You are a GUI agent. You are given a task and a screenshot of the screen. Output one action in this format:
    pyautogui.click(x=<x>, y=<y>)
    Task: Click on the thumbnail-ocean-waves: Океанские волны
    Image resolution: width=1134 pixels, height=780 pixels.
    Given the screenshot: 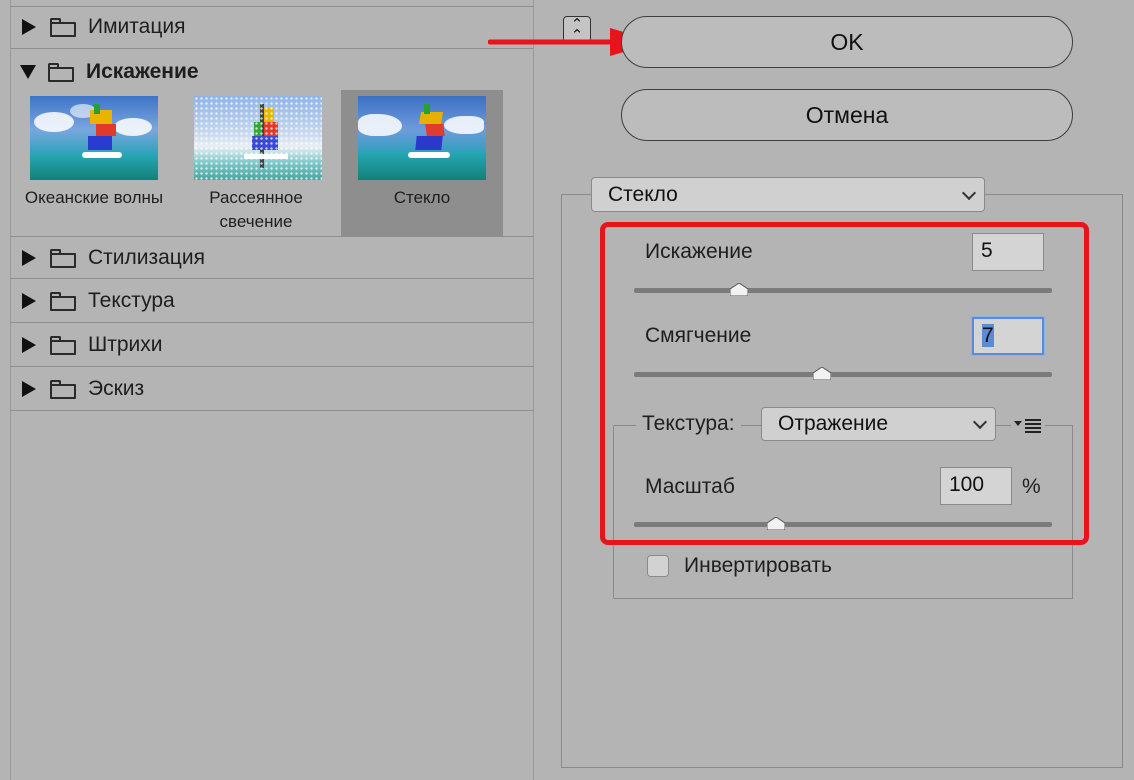 What is the action you would take?
    pyautogui.click(x=94, y=163)
    